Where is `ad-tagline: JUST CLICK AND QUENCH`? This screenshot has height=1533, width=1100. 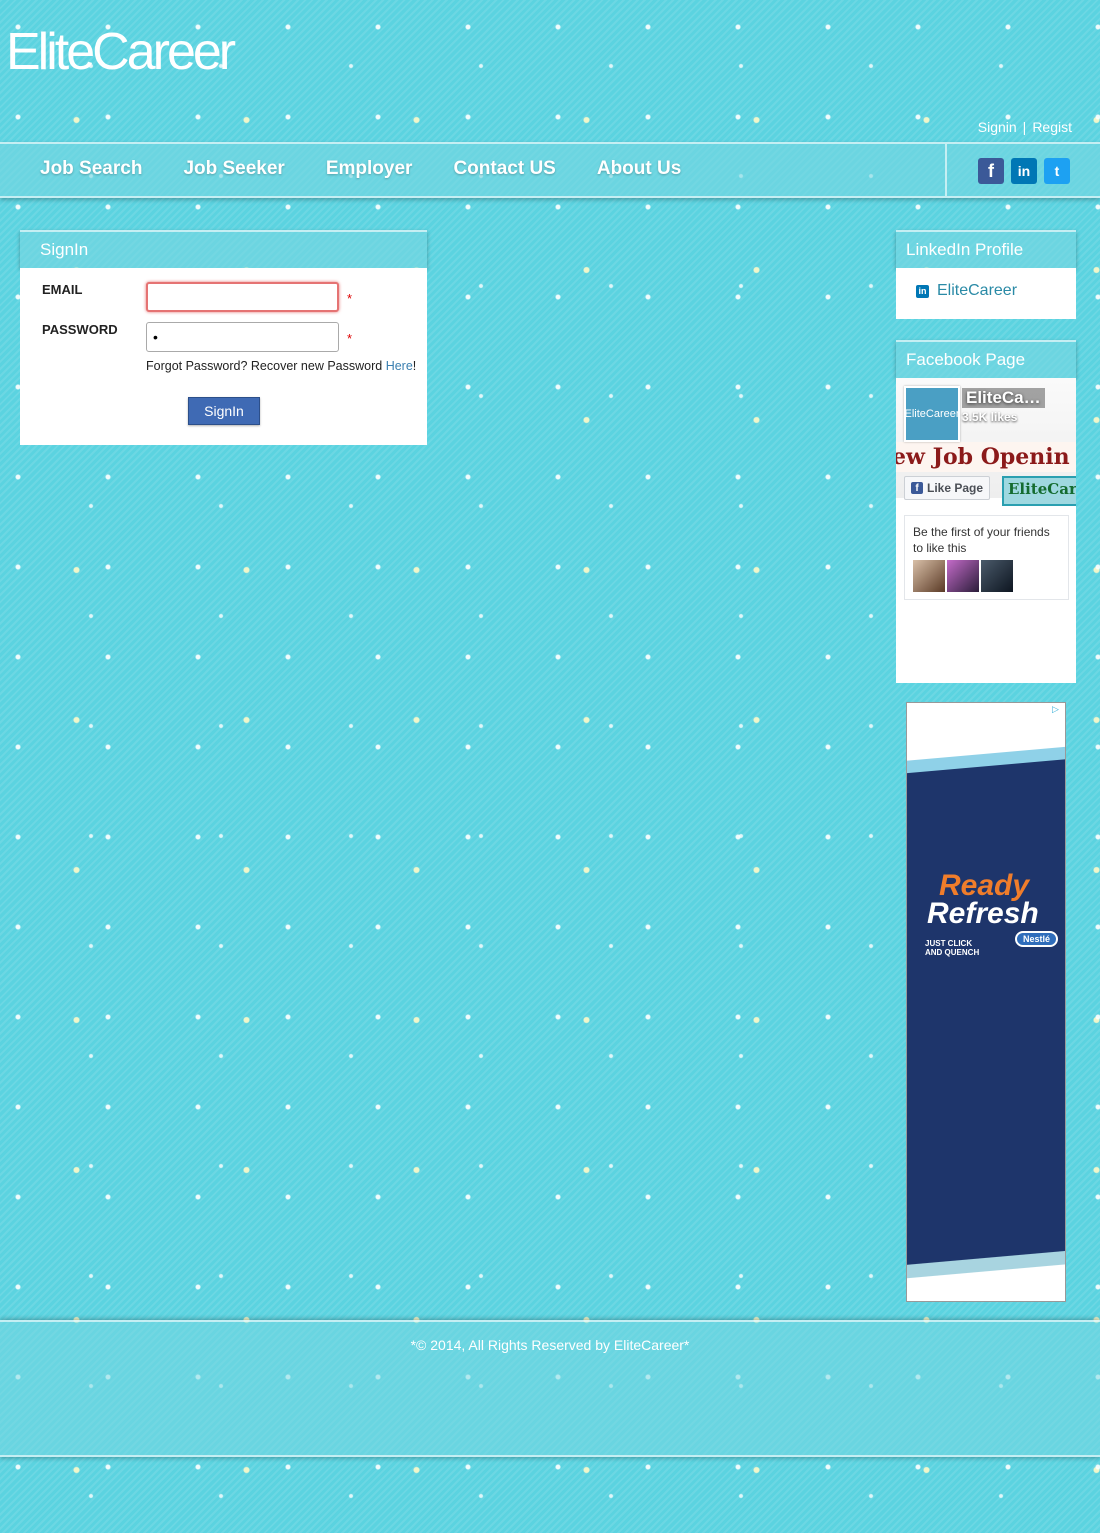 ad-tagline: JUST CLICK AND QUENCH is located at coordinates (952, 948).